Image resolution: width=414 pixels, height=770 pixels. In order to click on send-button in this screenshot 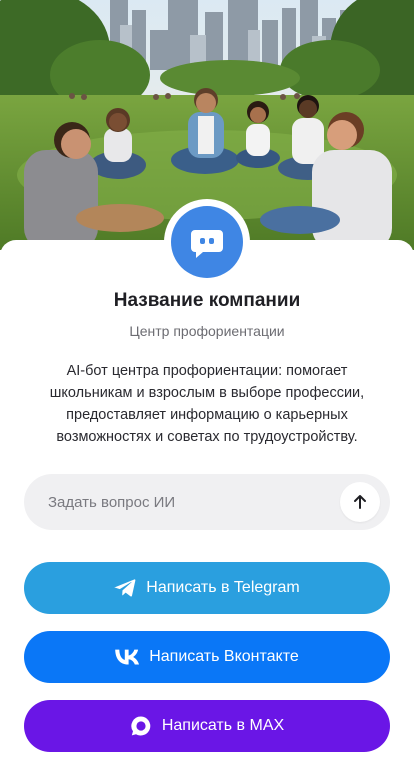, I will do `click(360, 502)`.